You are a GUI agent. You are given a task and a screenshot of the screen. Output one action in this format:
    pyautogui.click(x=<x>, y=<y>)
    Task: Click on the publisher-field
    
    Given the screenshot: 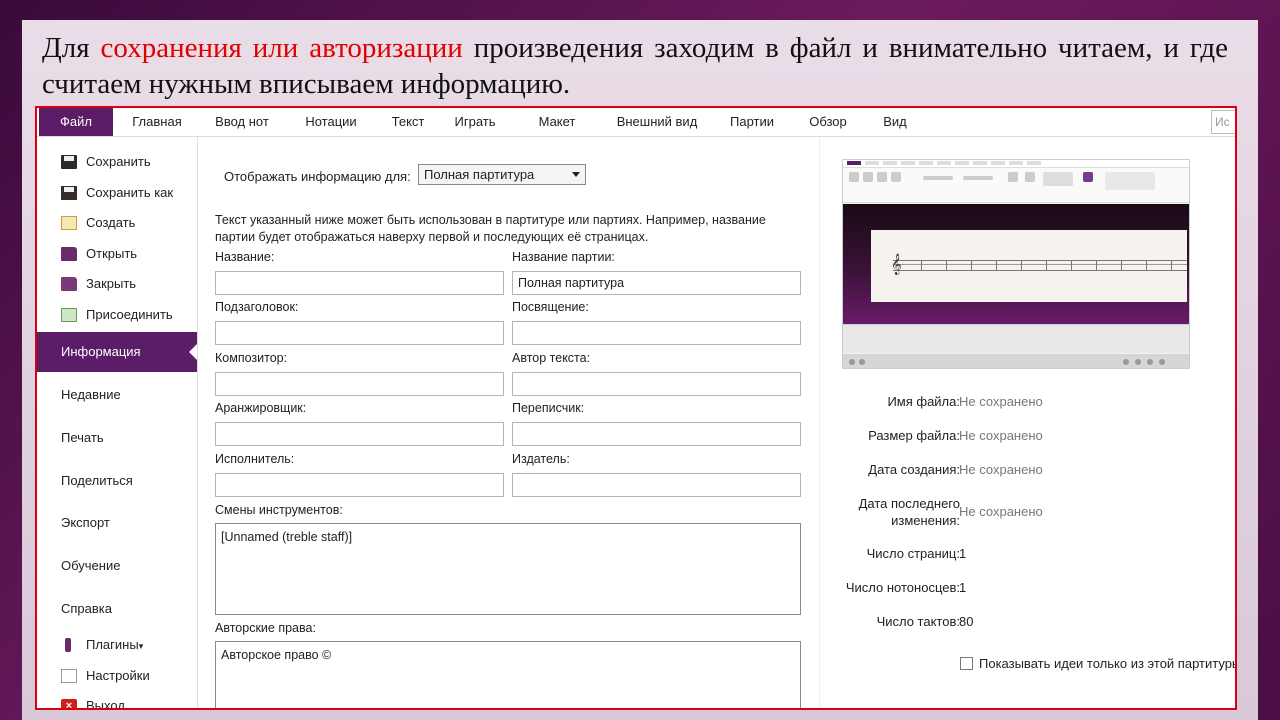 What is the action you would take?
    pyautogui.click(x=656, y=485)
    